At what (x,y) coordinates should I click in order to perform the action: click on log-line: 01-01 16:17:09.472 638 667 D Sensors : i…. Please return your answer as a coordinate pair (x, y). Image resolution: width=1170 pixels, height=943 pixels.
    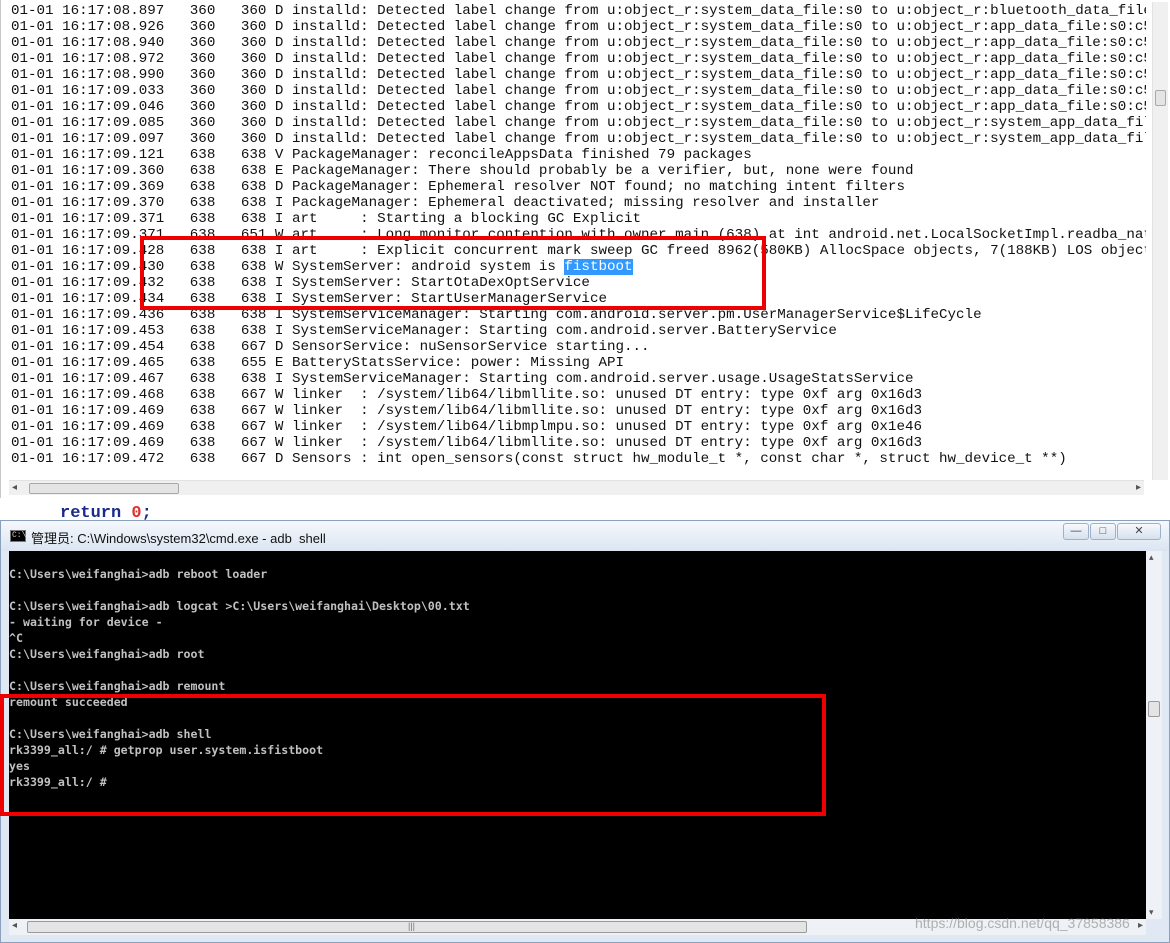
    Looking at the image, I should click on (539, 459).